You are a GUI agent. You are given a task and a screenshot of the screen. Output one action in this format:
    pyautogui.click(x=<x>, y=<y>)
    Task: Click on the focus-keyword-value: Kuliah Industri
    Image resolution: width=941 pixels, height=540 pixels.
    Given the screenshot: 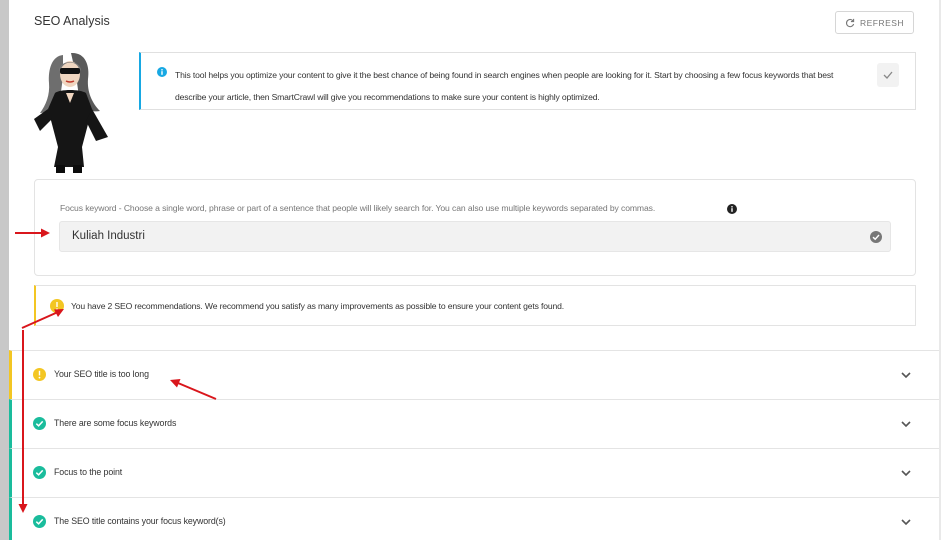 What is the action you would take?
    pyautogui.click(x=108, y=236)
    